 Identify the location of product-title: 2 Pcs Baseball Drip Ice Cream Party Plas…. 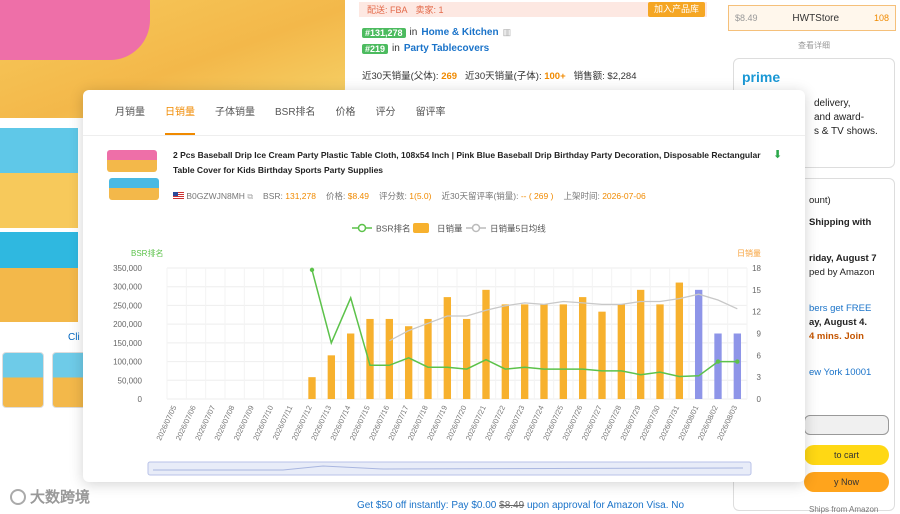
(468, 163).